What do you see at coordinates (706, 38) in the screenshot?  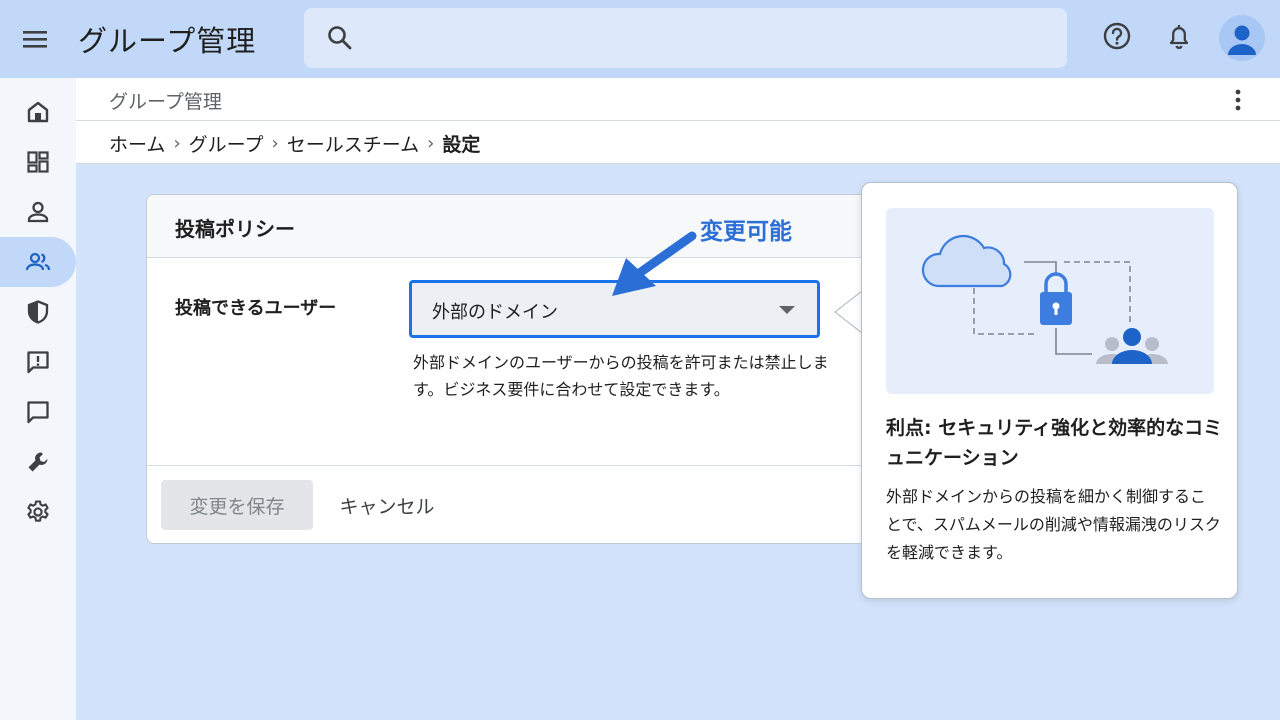 I see `search-input` at bounding box center [706, 38].